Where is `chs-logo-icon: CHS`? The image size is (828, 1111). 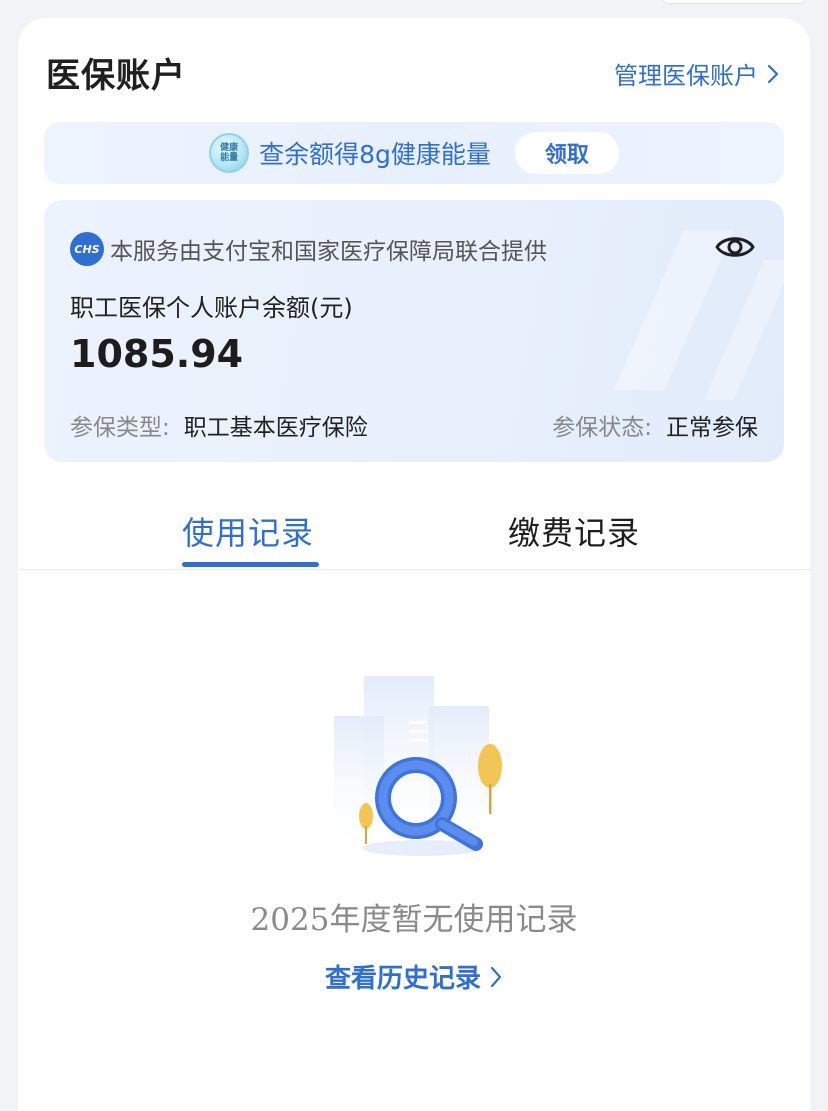
chs-logo-icon: CHS is located at coordinates (87, 249).